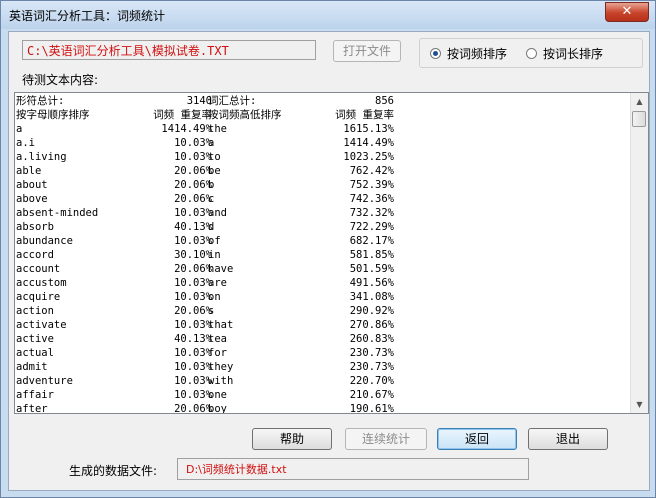  What do you see at coordinates (368, 129) in the screenshot?
I see `freq-rate: 1615.13%` at bounding box center [368, 129].